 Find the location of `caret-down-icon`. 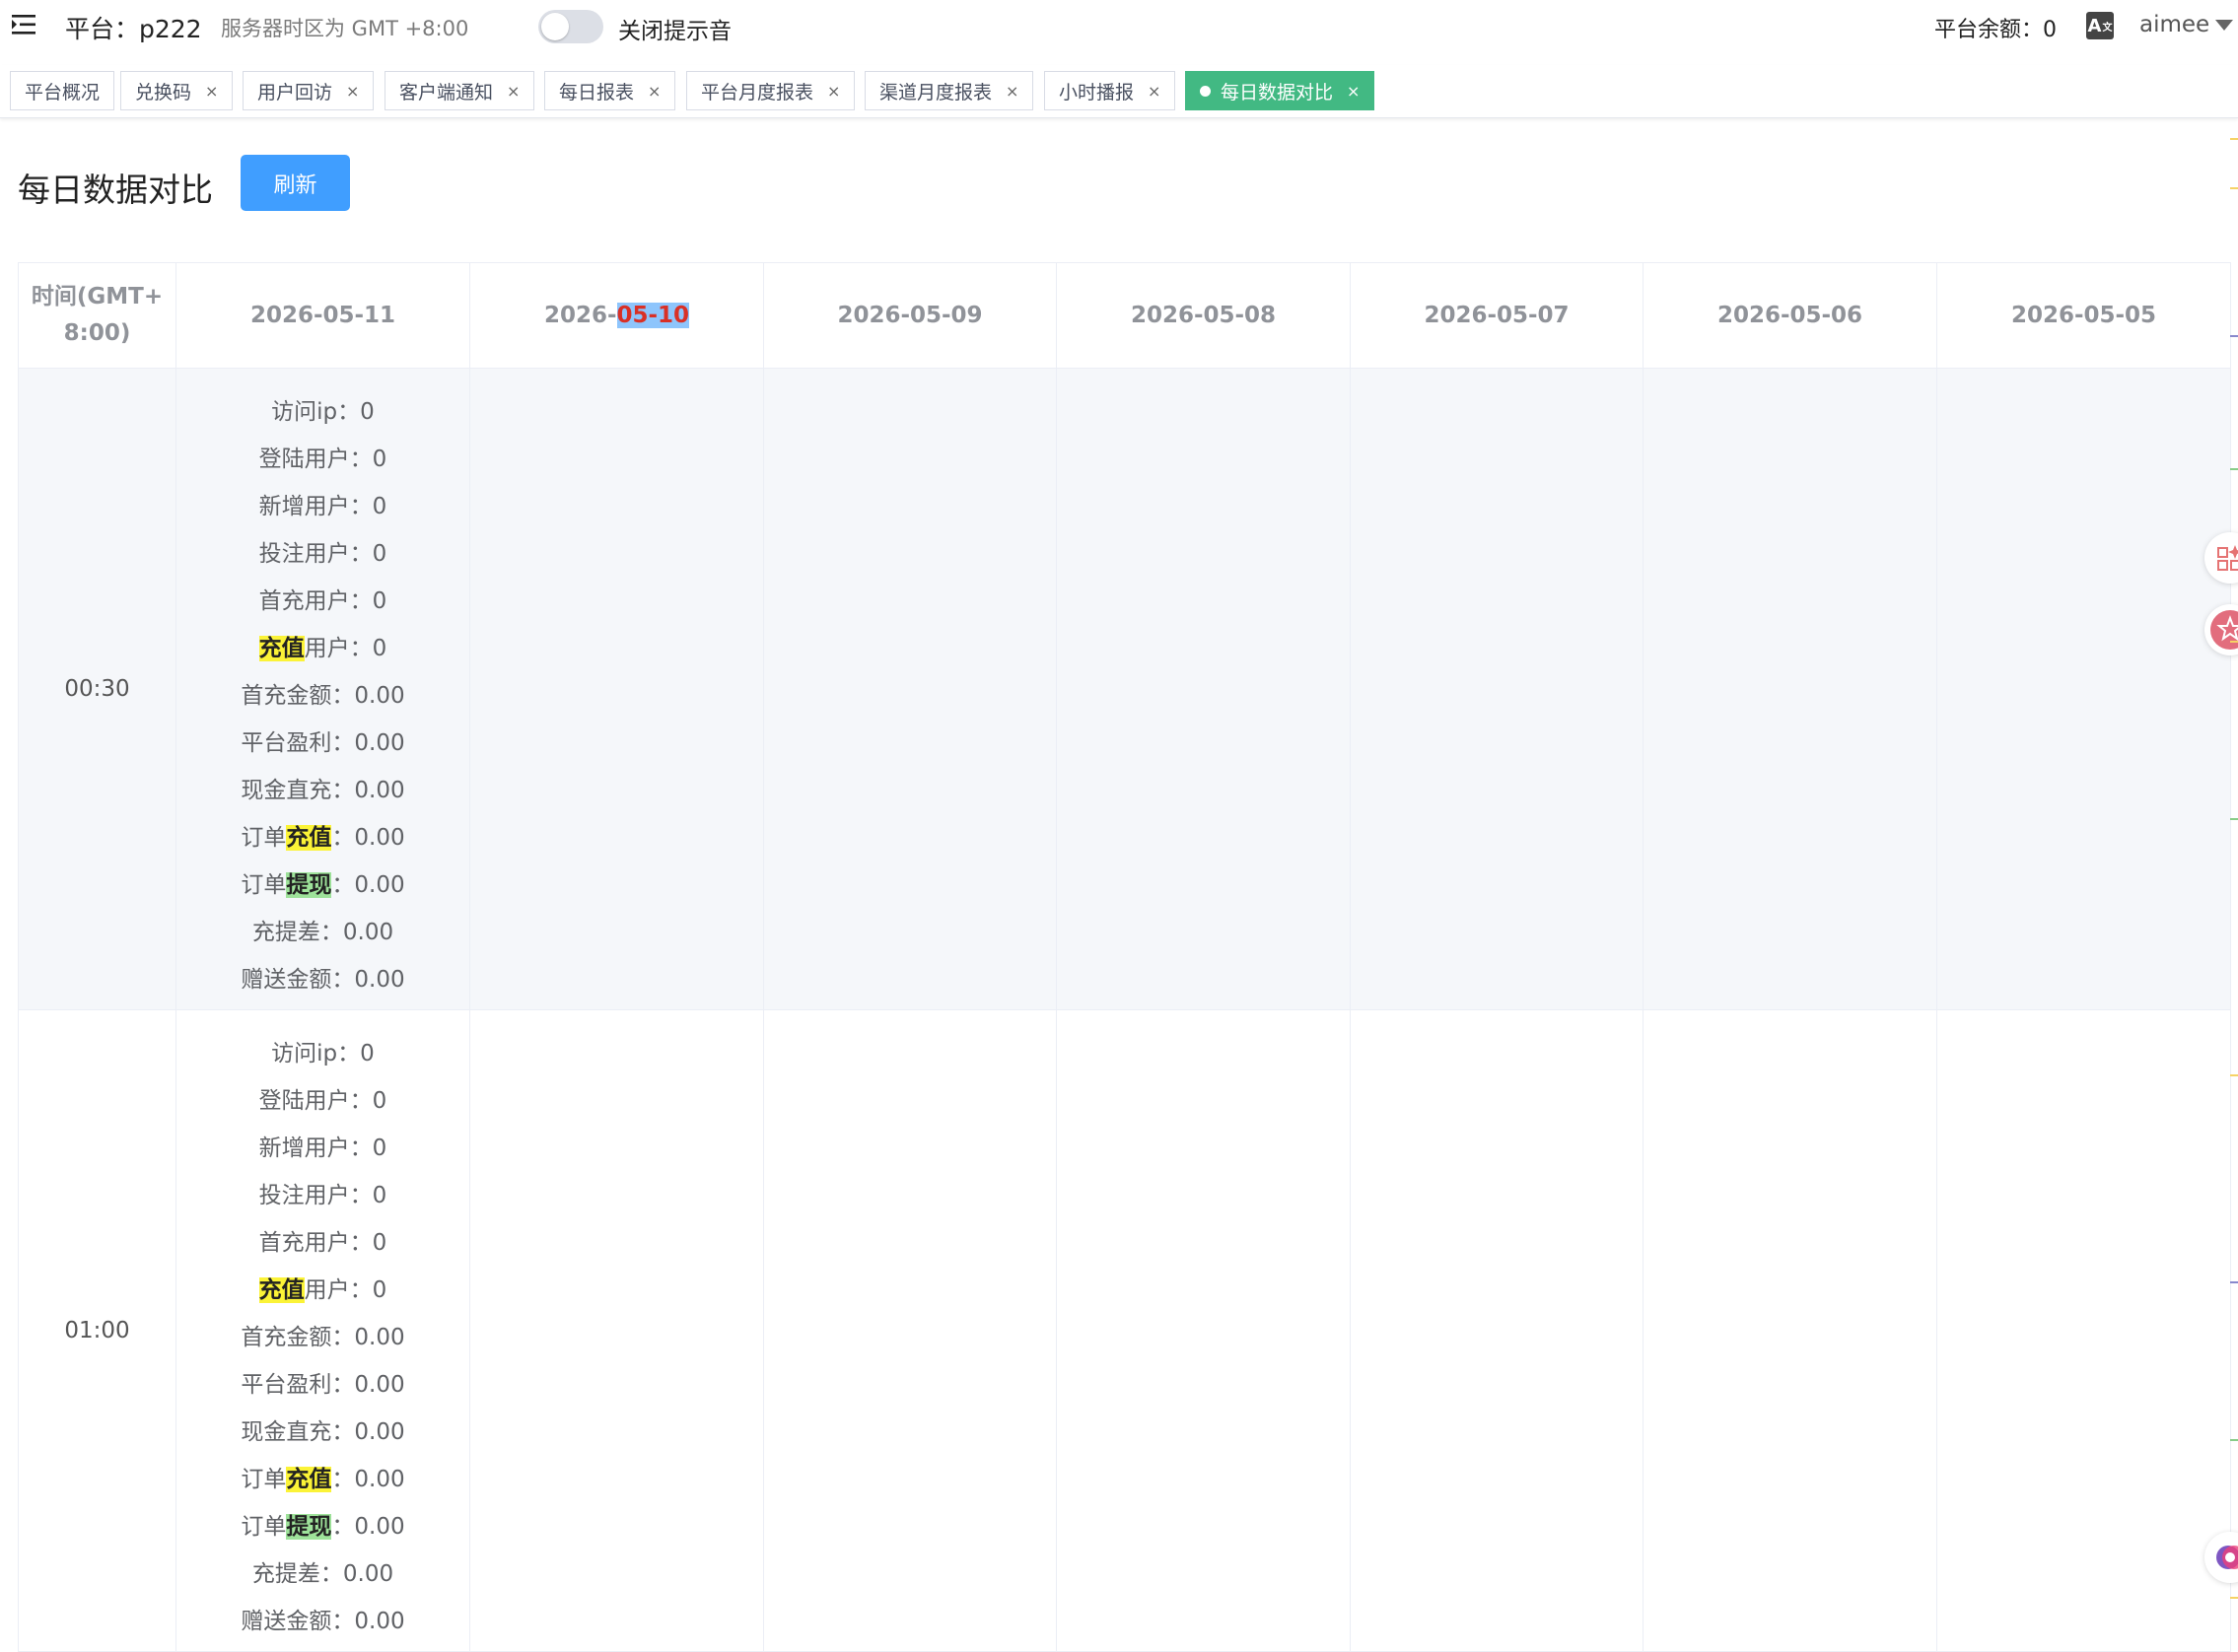

caret-down-icon is located at coordinates (2224, 25).